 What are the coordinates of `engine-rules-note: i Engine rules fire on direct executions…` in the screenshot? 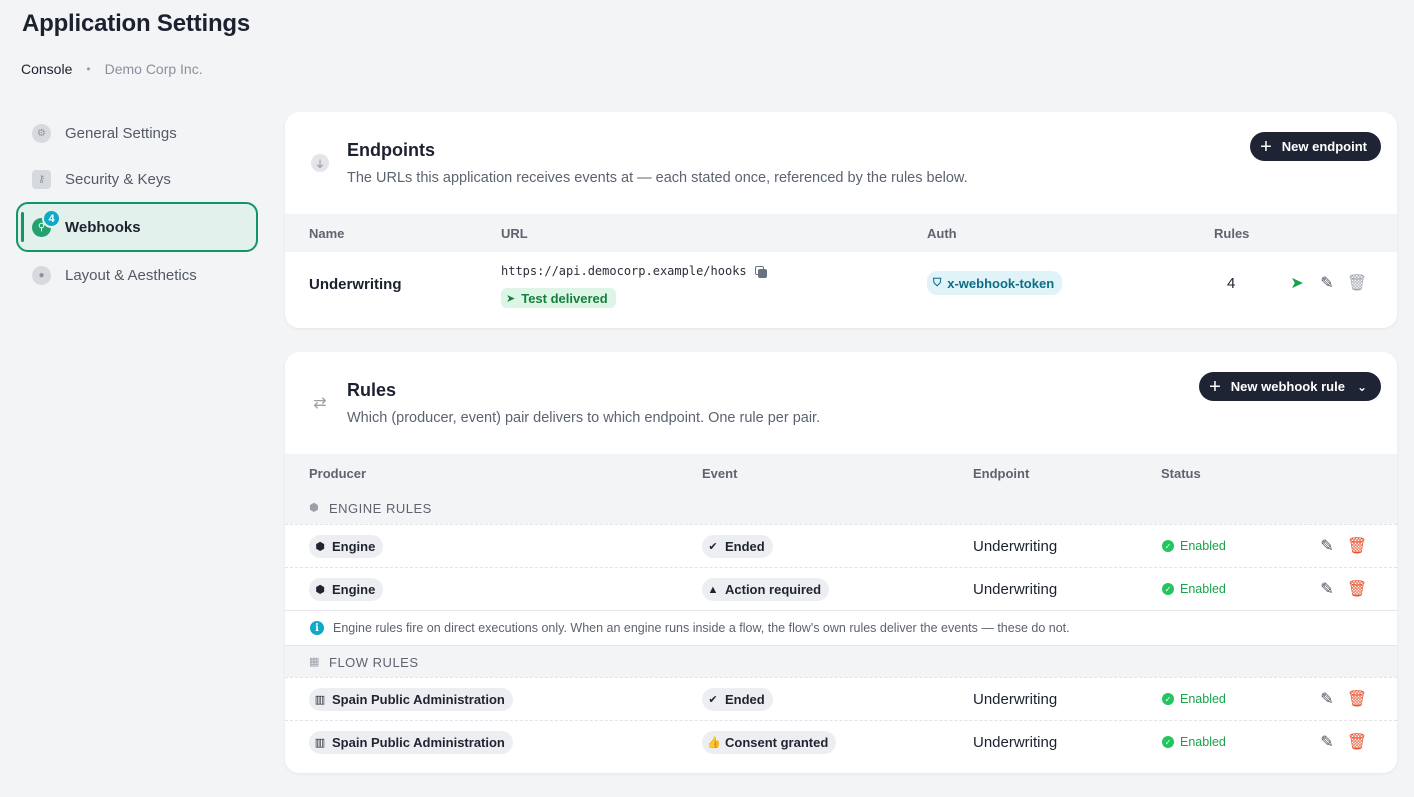 It's located at (841, 627).